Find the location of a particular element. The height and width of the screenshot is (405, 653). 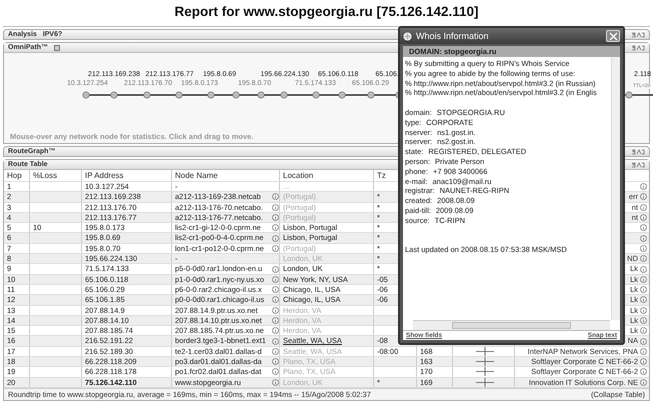

panel-toggle-icon is located at coordinates (57, 47).